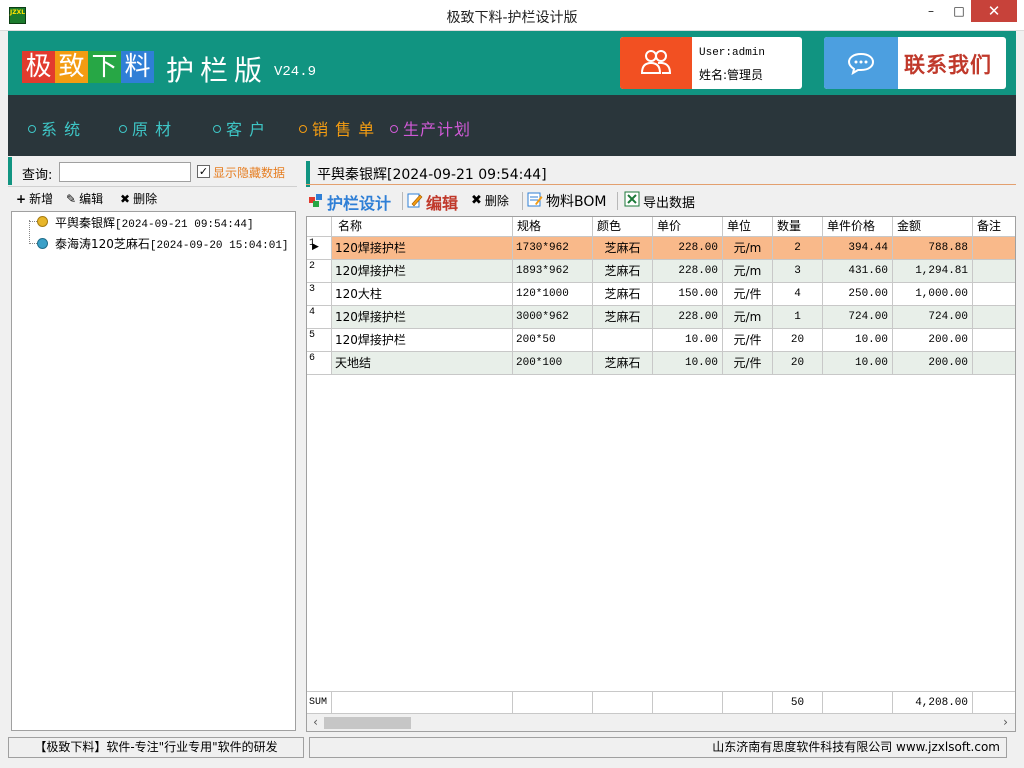 This screenshot has width=1024, height=768. I want to click on maximize-button: □, so click(959, 11).